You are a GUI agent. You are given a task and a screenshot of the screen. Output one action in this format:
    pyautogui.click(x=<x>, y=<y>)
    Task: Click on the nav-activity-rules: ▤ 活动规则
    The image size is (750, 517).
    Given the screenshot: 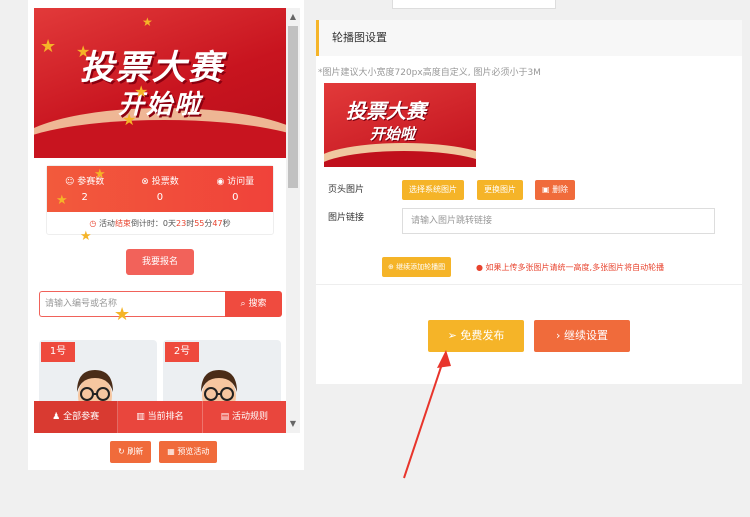 What is the action you would take?
    pyautogui.click(x=244, y=417)
    